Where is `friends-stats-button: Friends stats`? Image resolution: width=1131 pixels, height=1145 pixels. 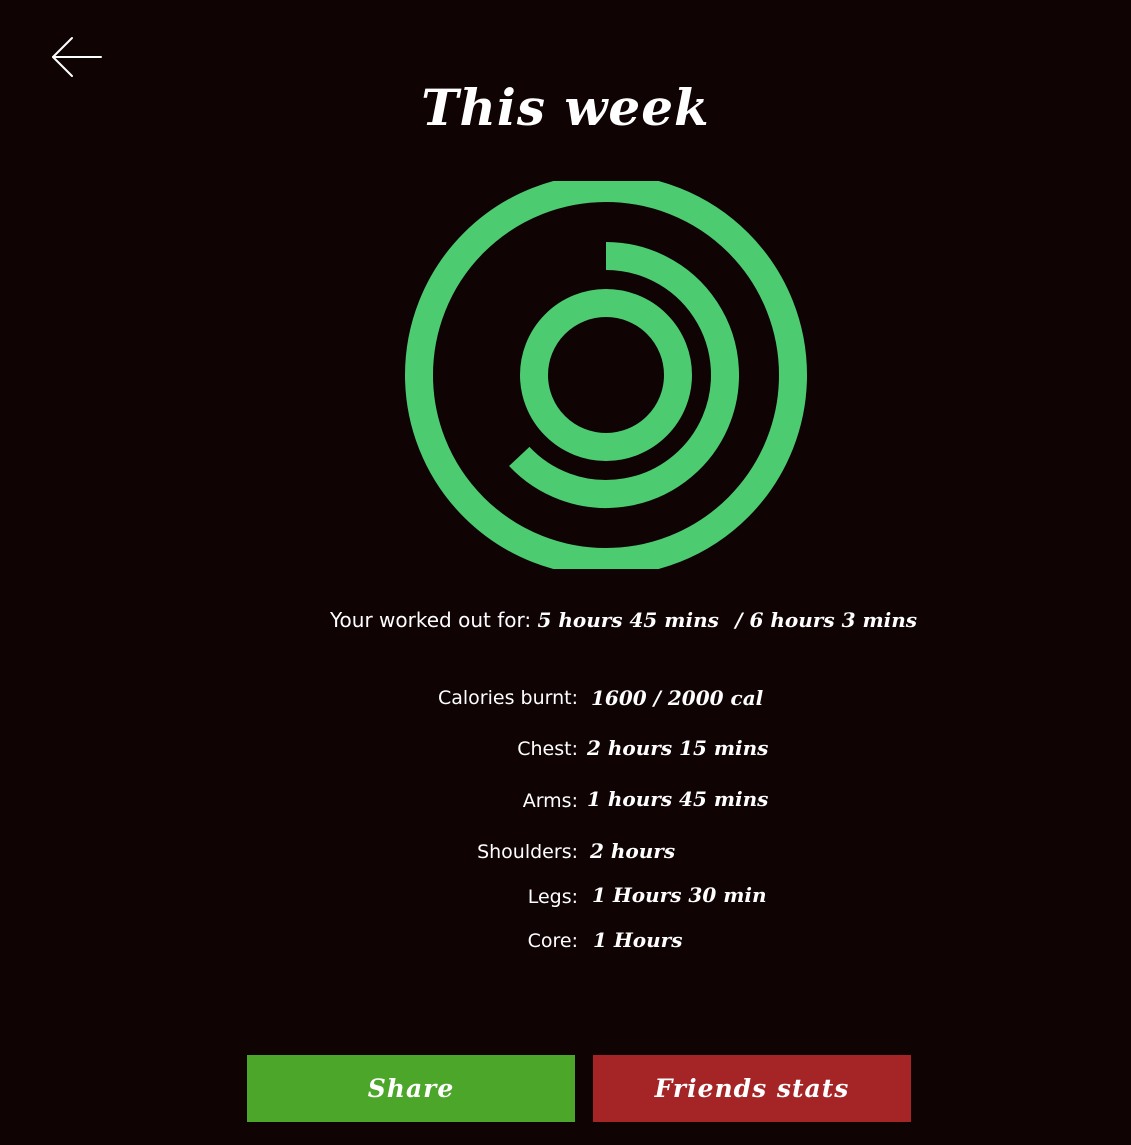
friends-stats-button: Friends stats is located at coordinates (752, 1088).